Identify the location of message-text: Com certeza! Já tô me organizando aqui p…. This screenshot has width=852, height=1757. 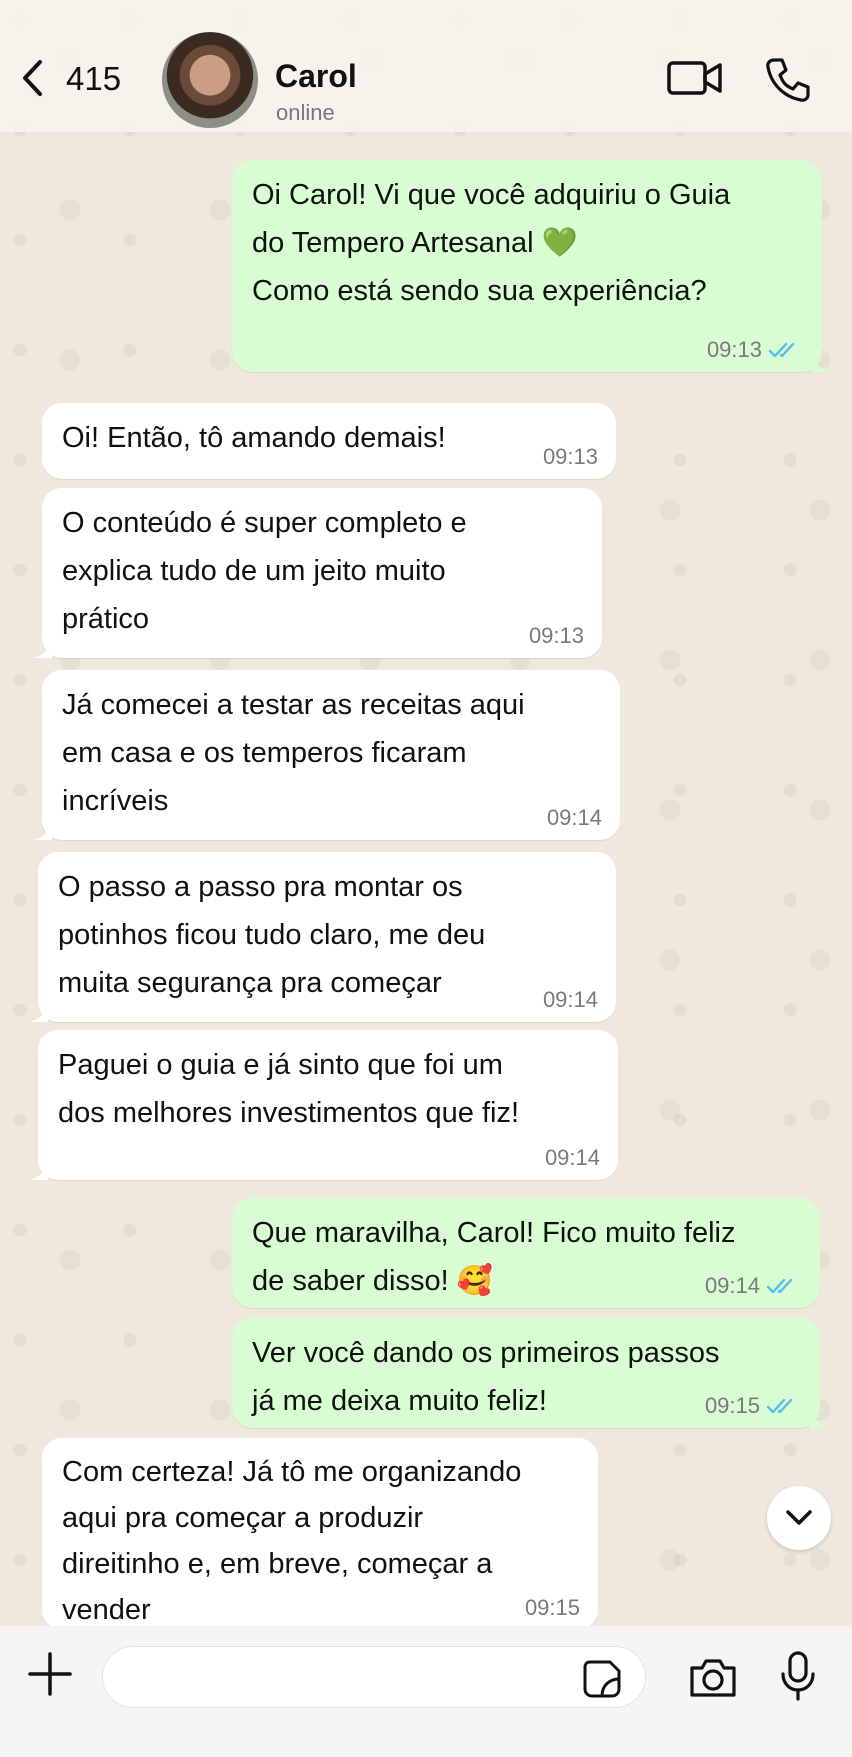
(292, 1541).